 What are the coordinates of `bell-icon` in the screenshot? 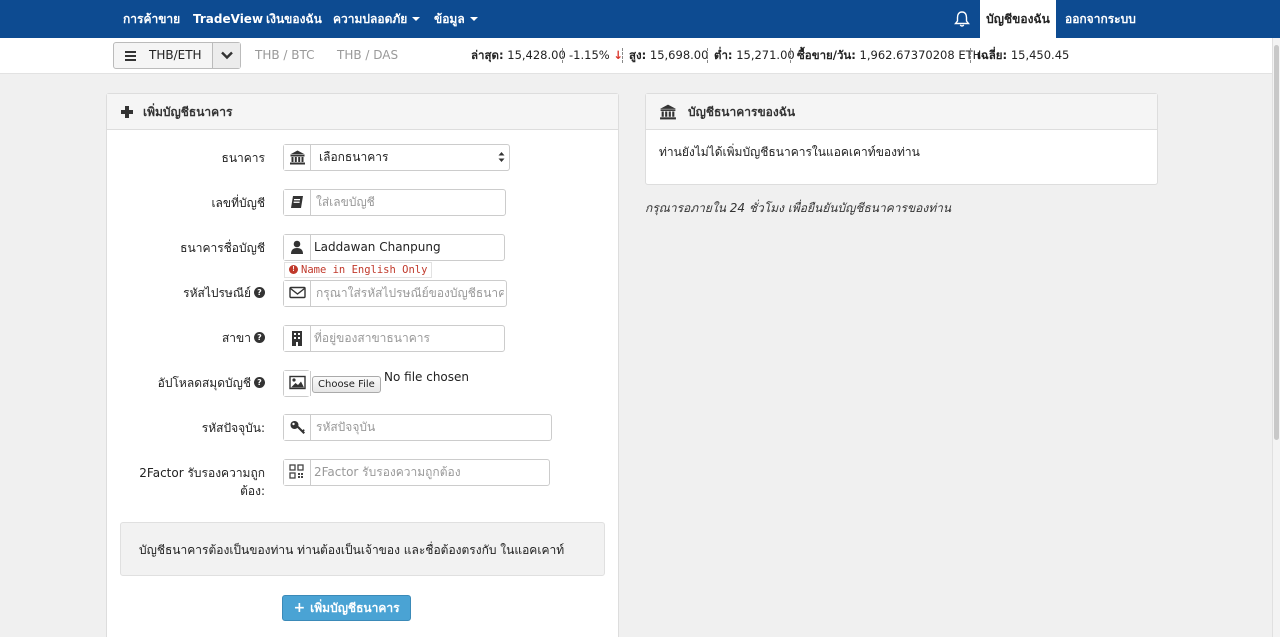 It's located at (962, 19).